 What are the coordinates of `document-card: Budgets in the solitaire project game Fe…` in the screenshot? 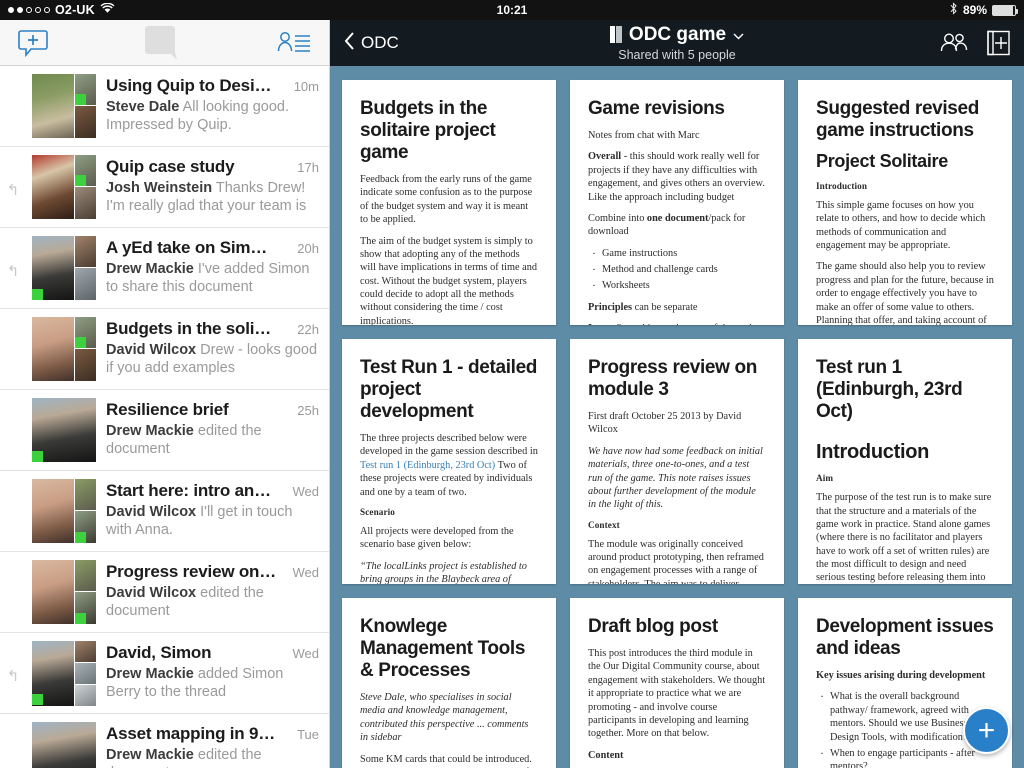 It's located at (449, 202).